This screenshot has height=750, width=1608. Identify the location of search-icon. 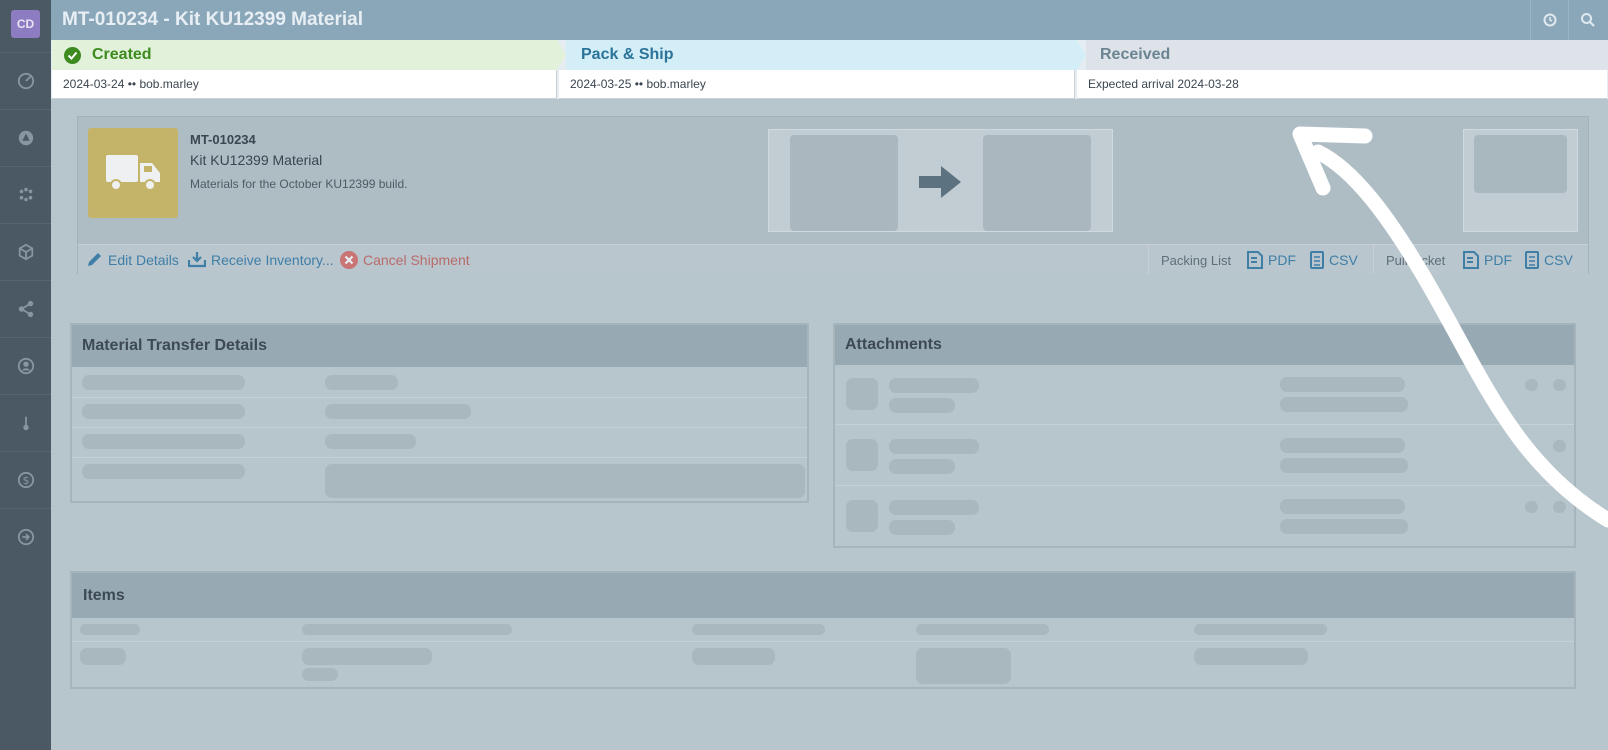
(1587, 20).